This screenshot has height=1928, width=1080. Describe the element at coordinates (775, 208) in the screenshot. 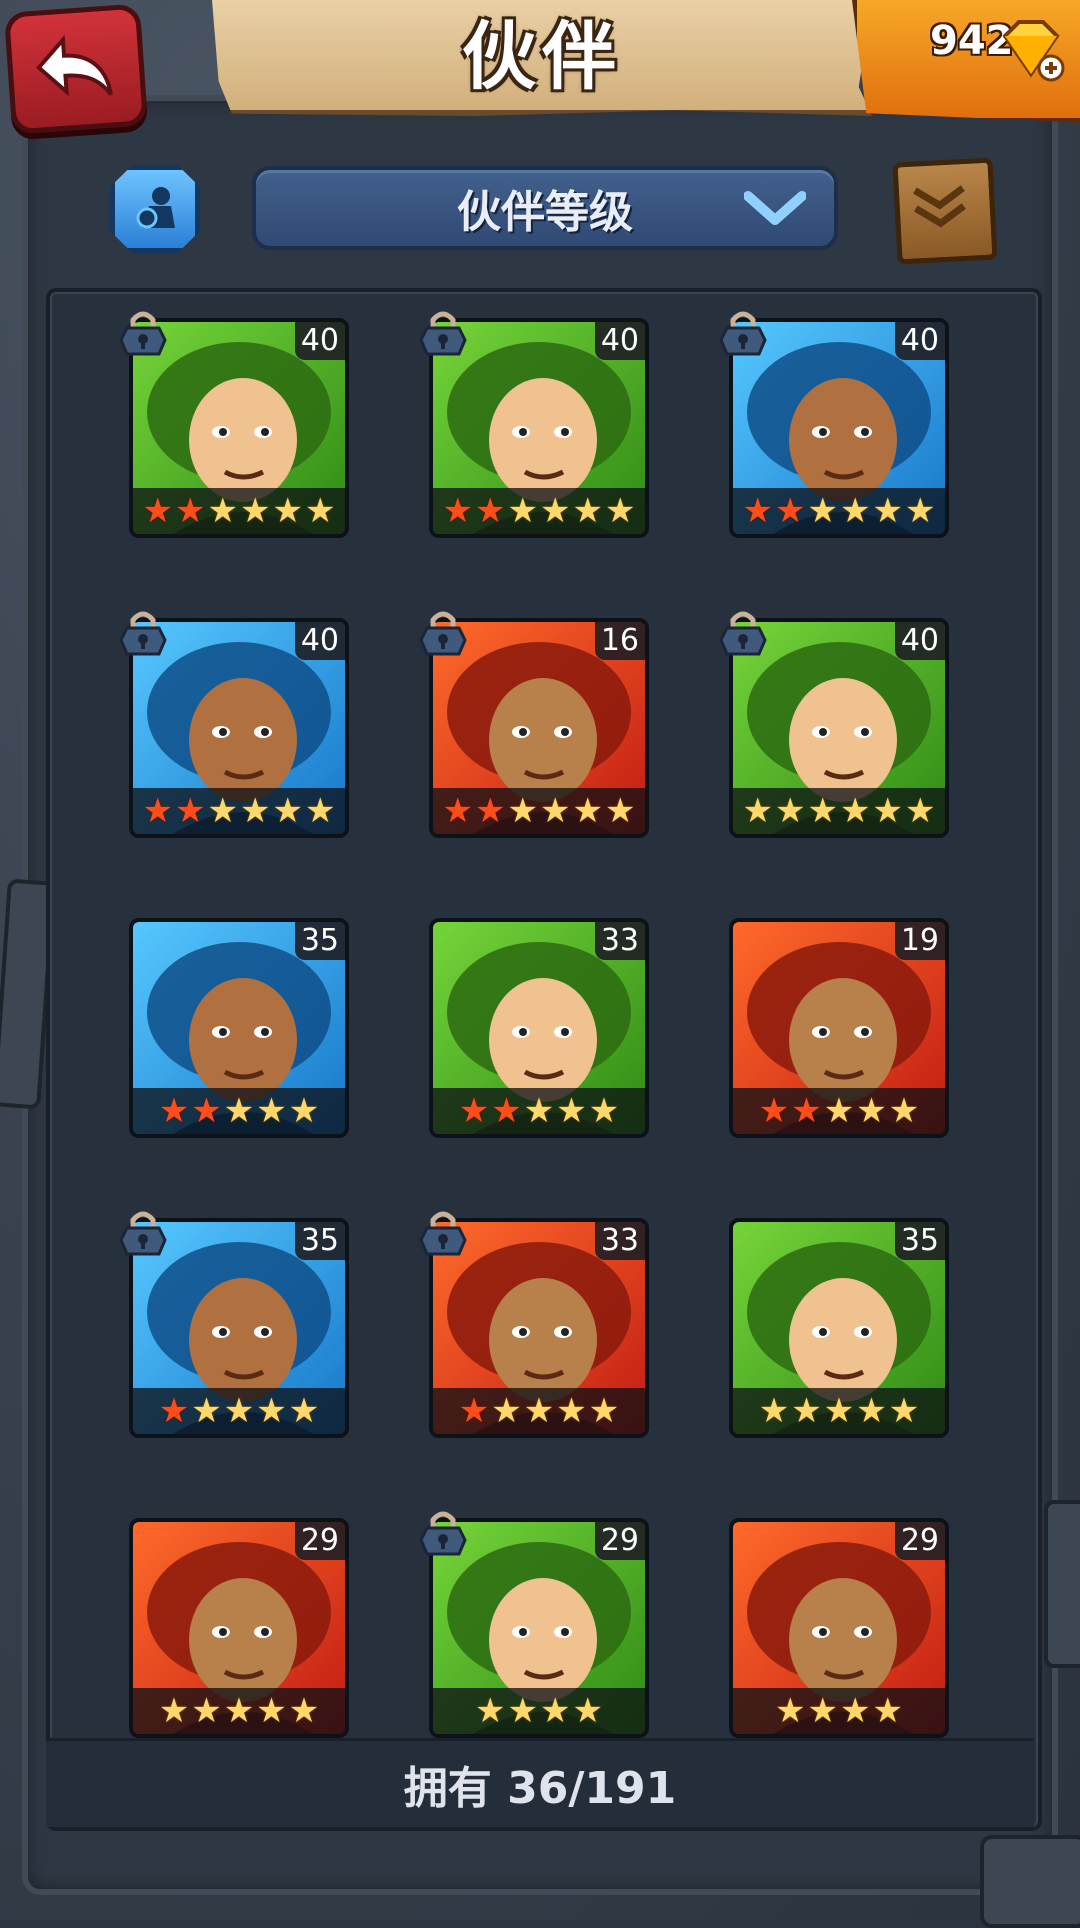

I see `chevron-down-icon` at that location.